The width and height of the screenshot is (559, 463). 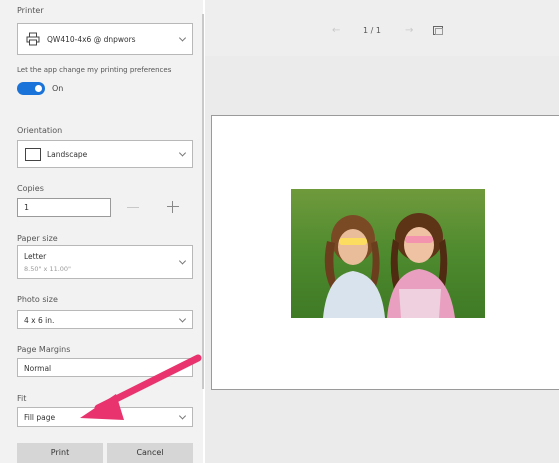 I want to click on orientation-value: Landscape, so click(x=67, y=154).